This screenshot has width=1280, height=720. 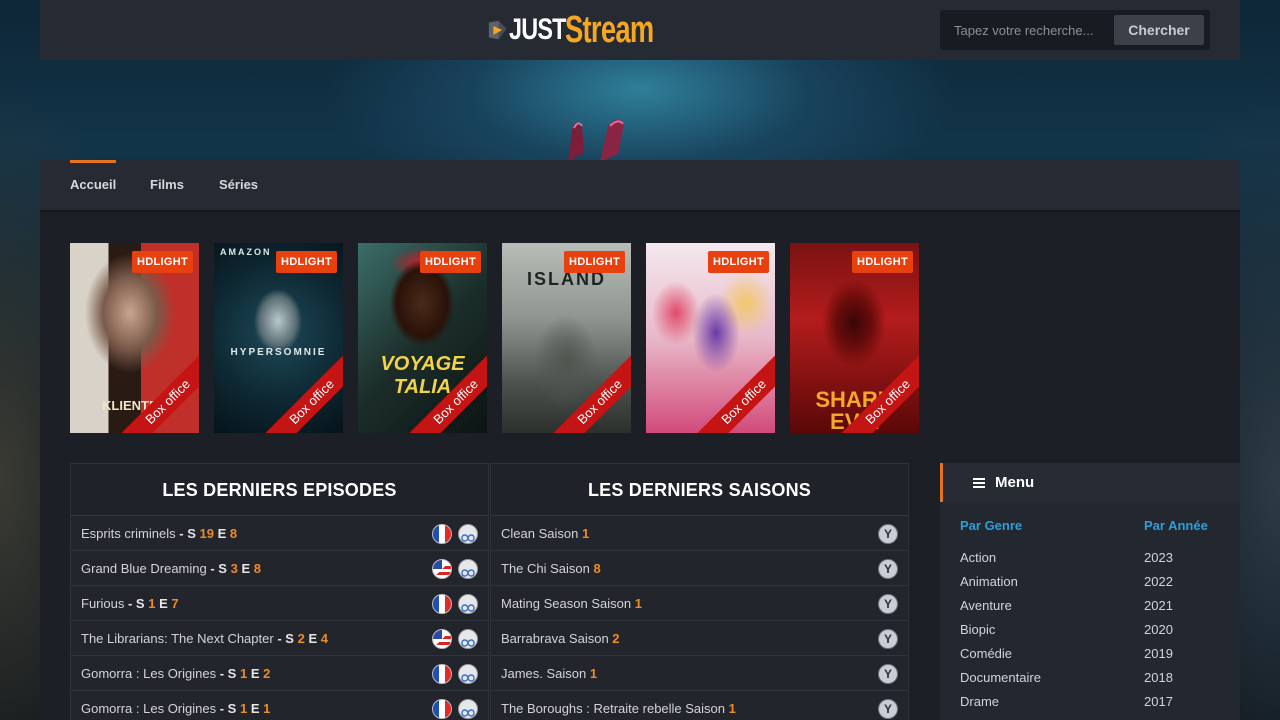 What do you see at coordinates (544, 673) in the screenshot?
I see `season-title: James. Saison` at bounding box center [544, 673].